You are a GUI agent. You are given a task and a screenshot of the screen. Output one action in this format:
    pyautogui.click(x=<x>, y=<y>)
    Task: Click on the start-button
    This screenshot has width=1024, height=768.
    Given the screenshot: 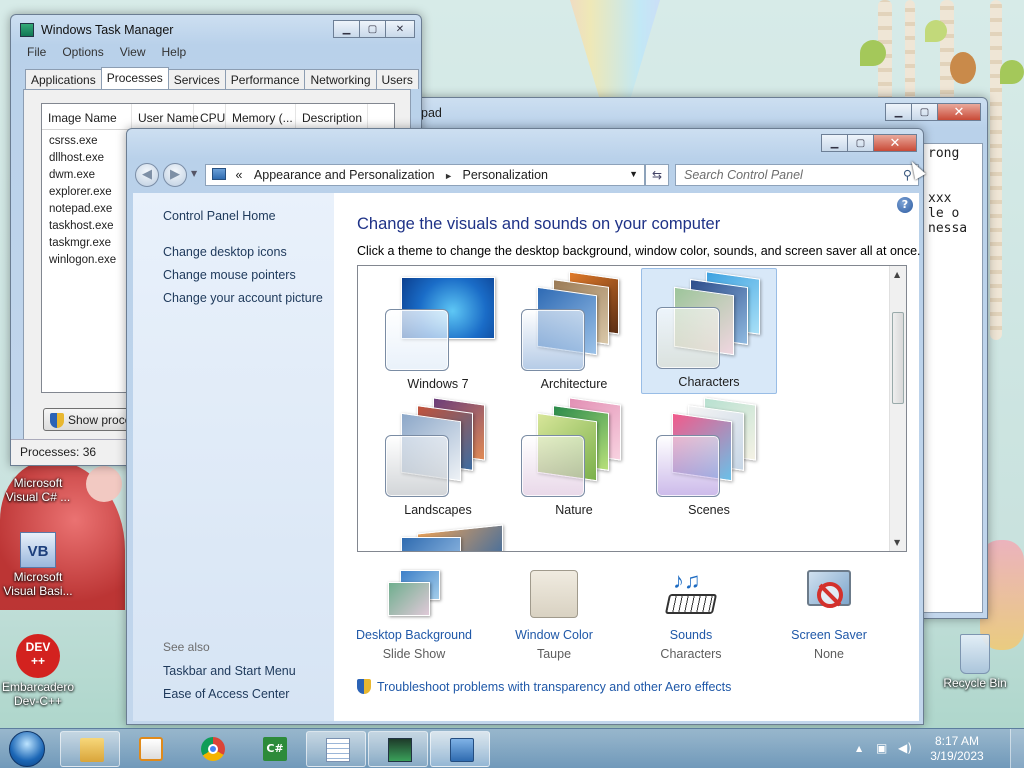 What is the action you would take?
    pyautogui.click(x=27, y=748)
    